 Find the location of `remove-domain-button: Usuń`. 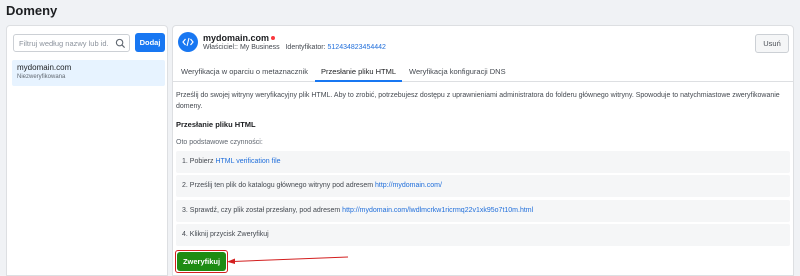

remove-domain-button: Usuń is located at coordinates (772, 43).